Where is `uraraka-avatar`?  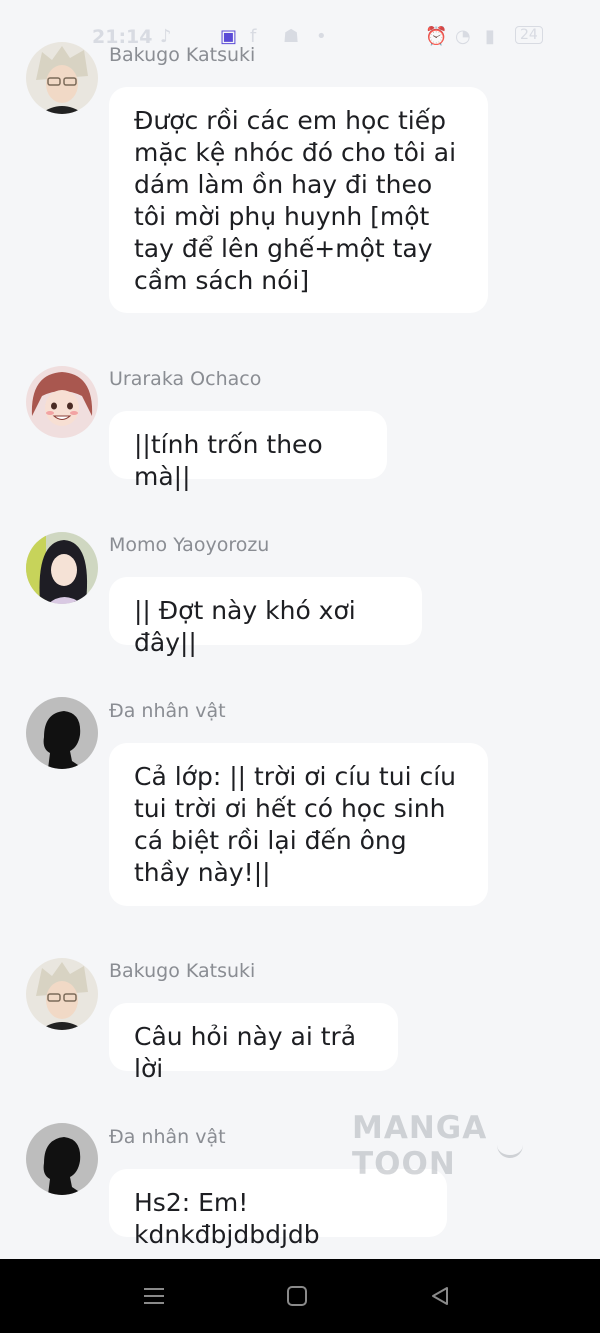 uraraka-avatar is located at coordinates (62, 402).